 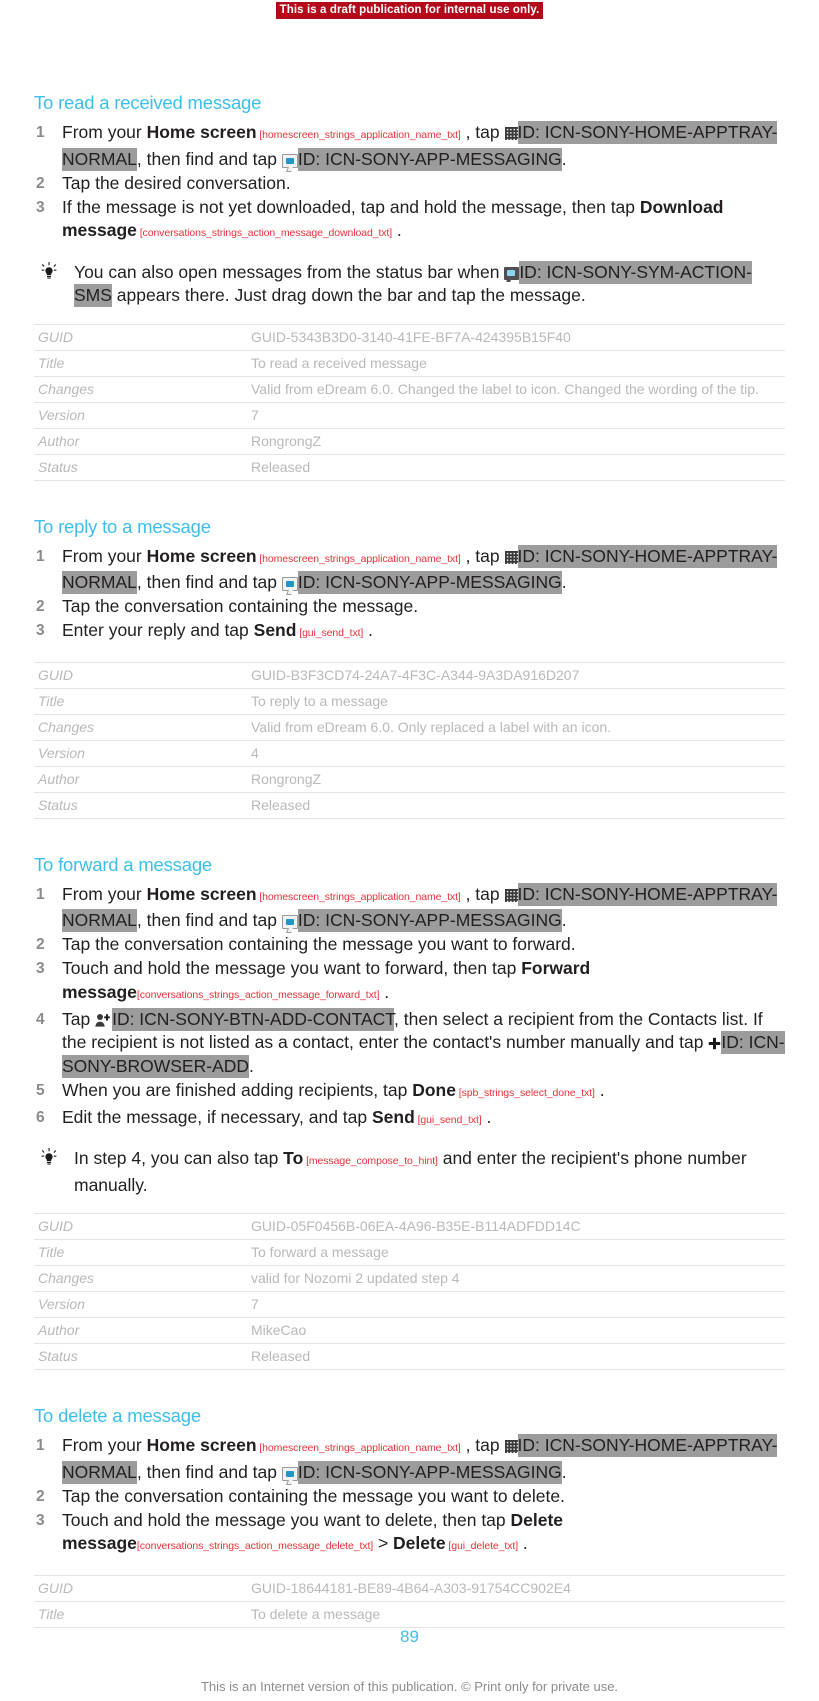 I want to click on table-row: Title To delete a message, so click(x=409, y=1614).